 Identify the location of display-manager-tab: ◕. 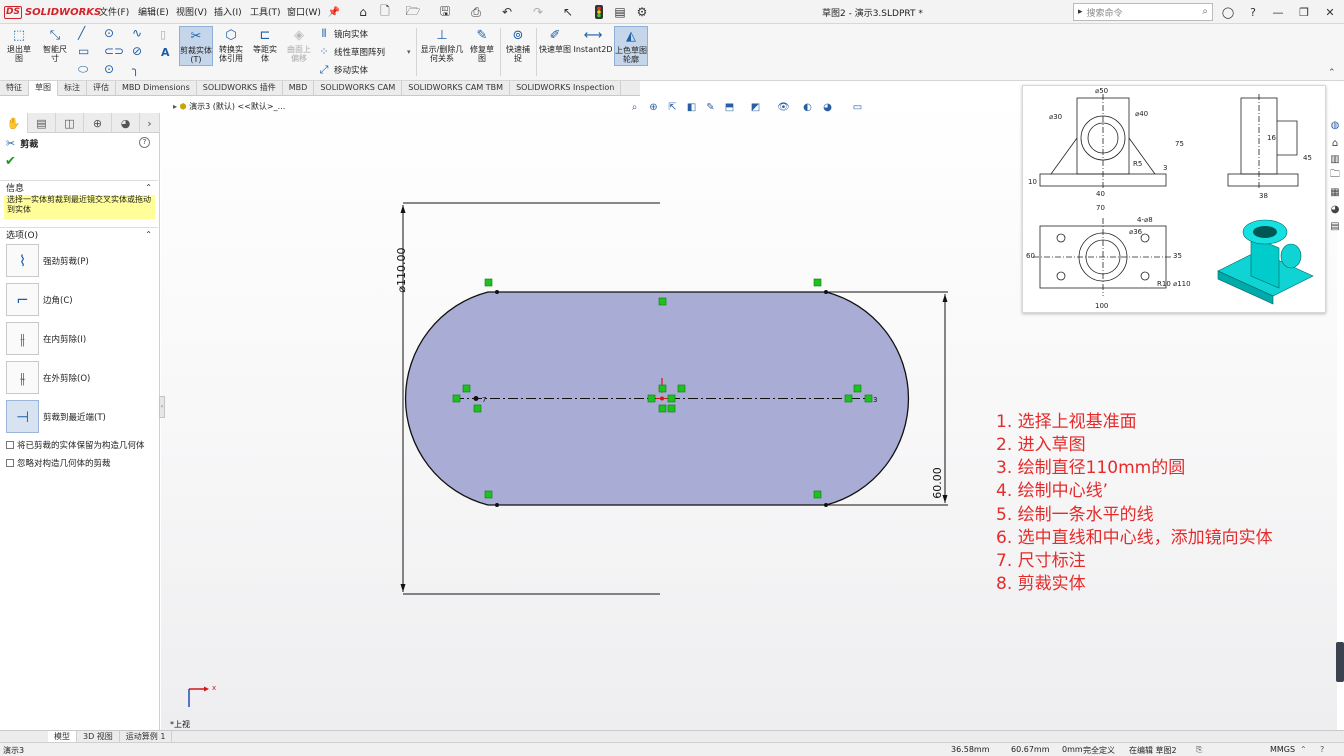
(126, 123).